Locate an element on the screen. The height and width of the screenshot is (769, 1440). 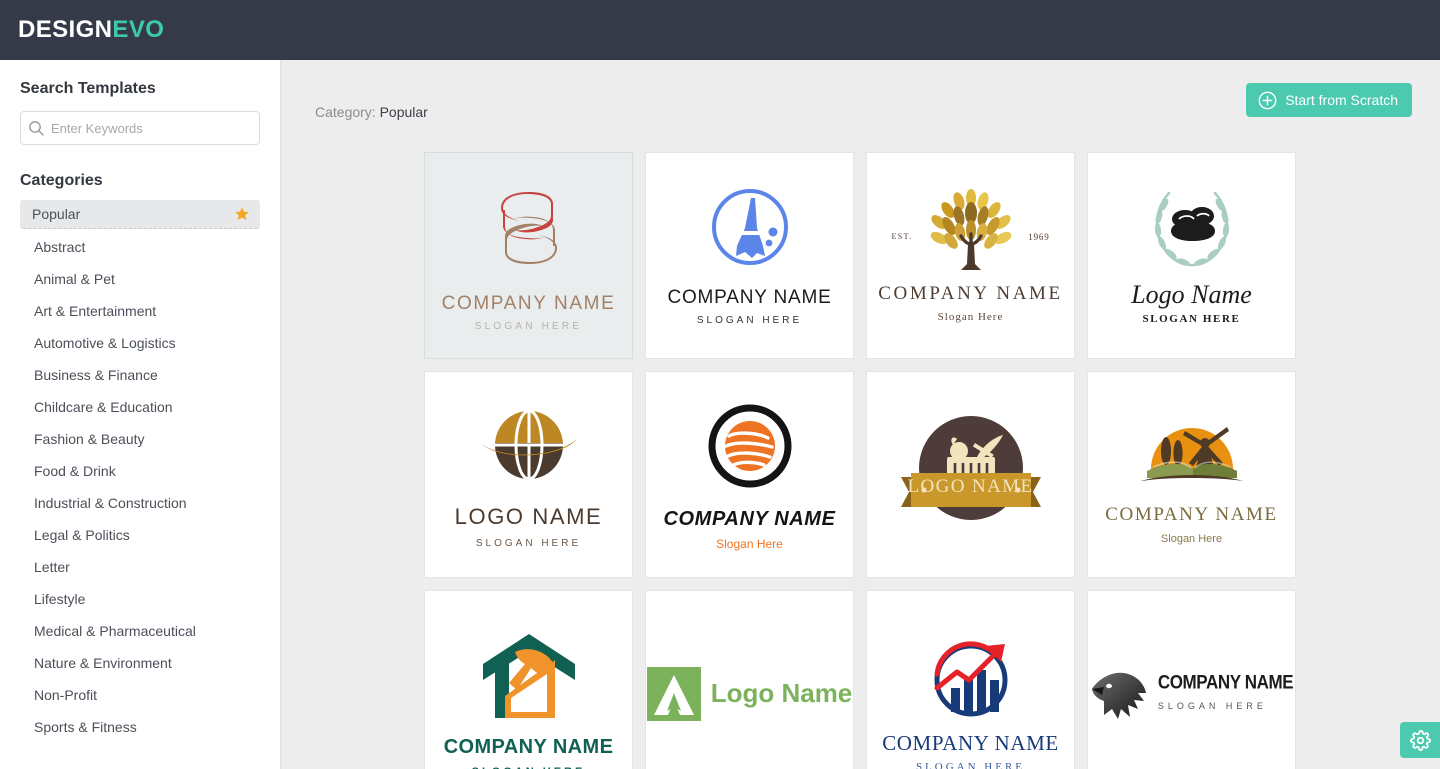
coffee-wreath-icon is located at coordinates (1192, 229).